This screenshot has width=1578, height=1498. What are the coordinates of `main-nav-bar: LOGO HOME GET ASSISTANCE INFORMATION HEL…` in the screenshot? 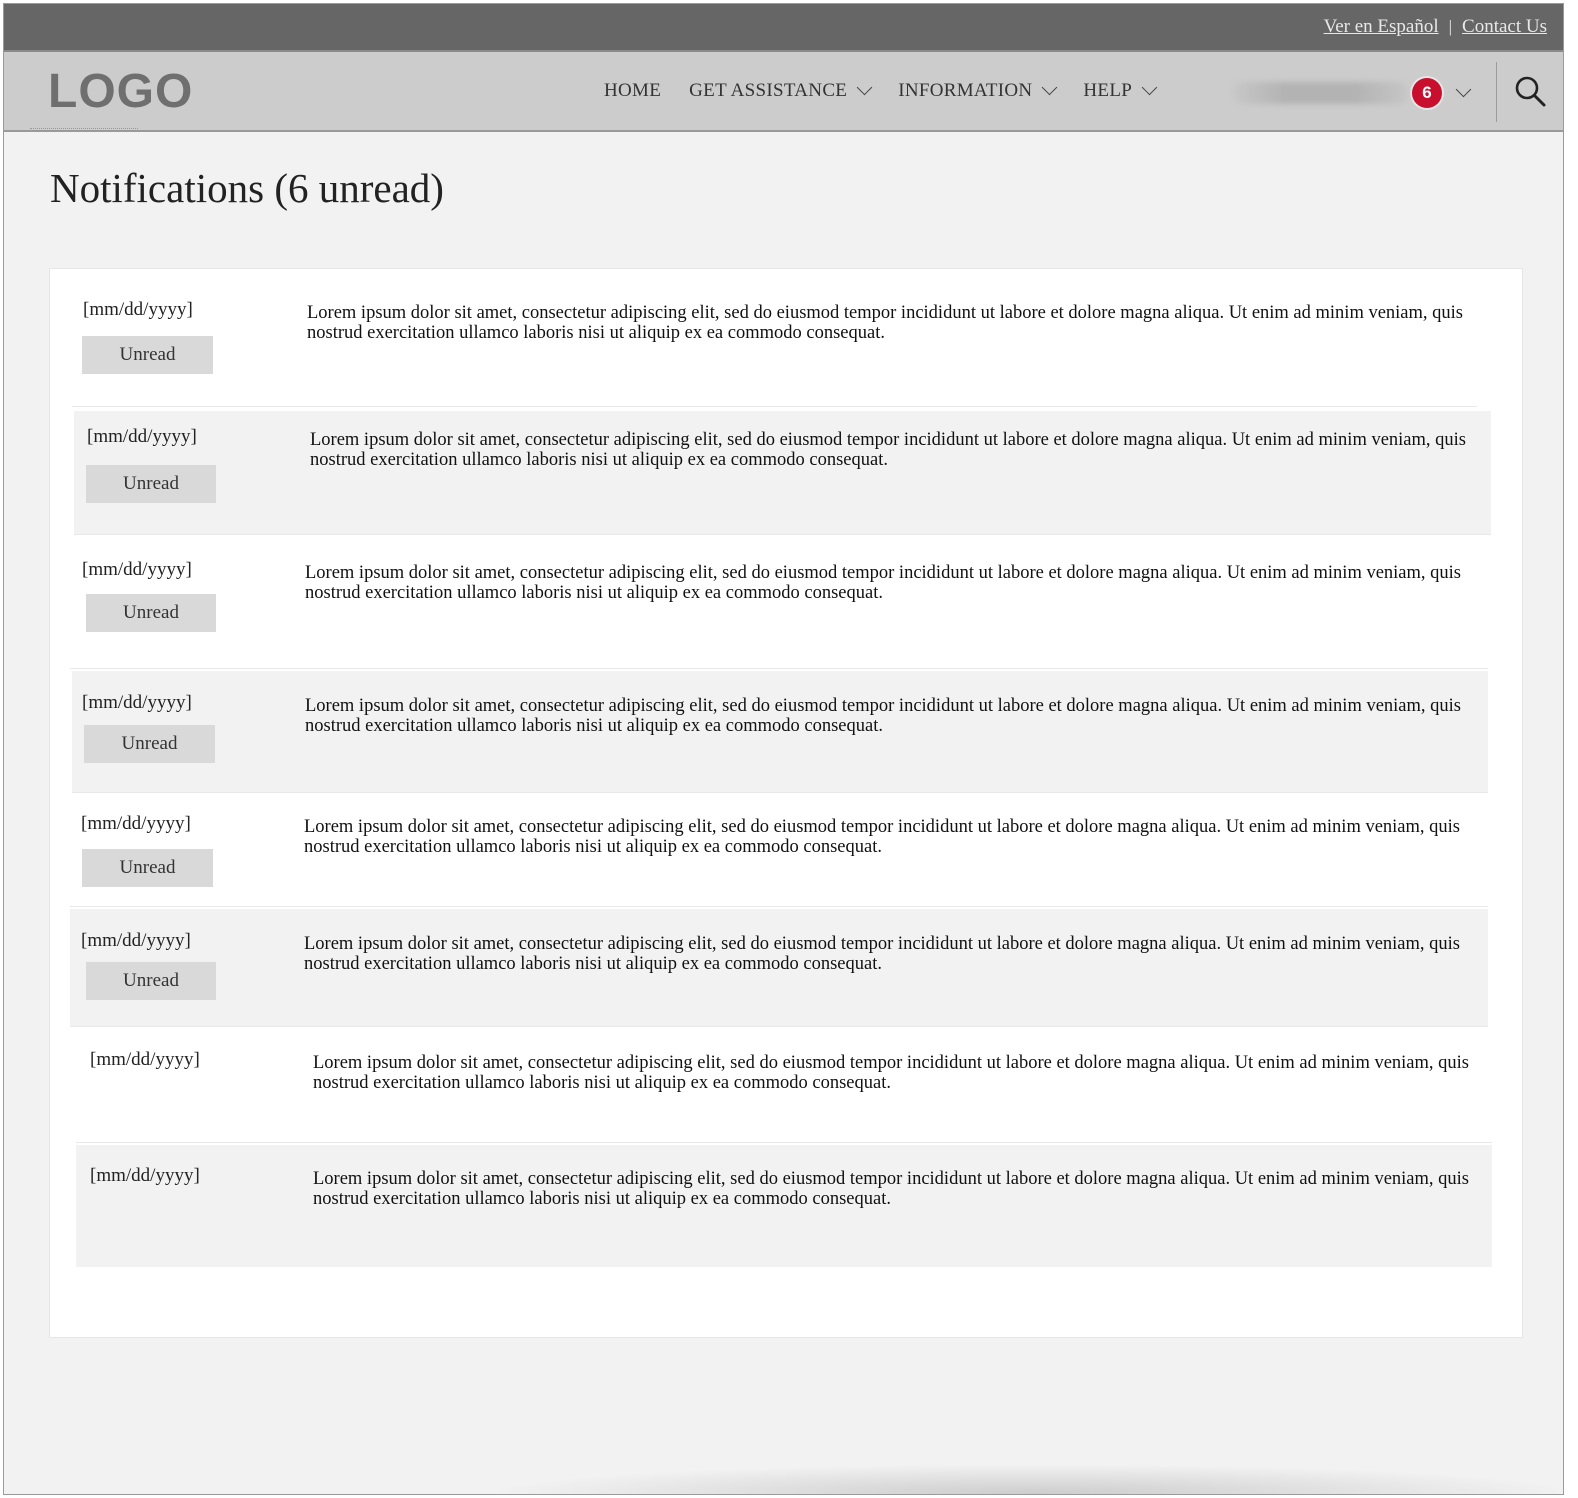 It's located at (783, 92).